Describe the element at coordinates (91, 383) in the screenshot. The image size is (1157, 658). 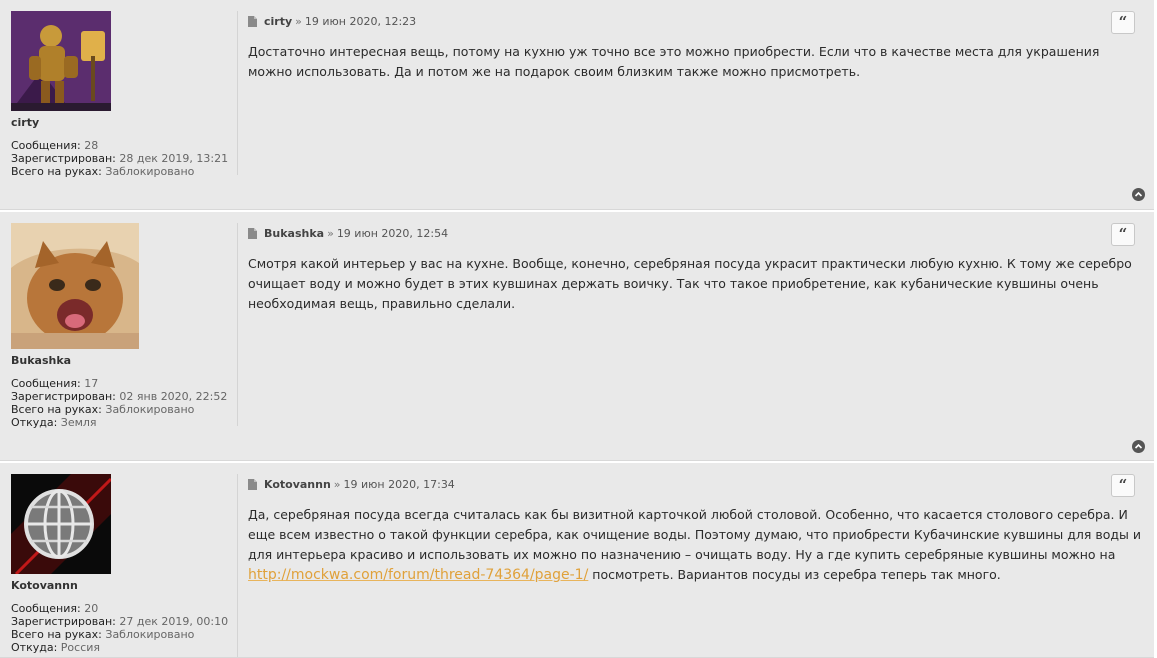
I see `stat-posts: 17` at that location.